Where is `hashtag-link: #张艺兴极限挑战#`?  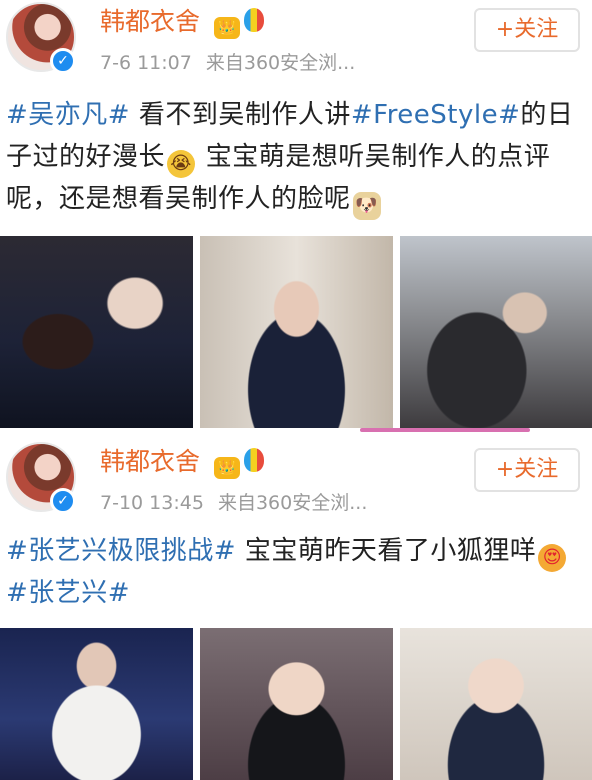 hashtag-link: #张艺兴极限挑战# is located at coordinates (121, 551).